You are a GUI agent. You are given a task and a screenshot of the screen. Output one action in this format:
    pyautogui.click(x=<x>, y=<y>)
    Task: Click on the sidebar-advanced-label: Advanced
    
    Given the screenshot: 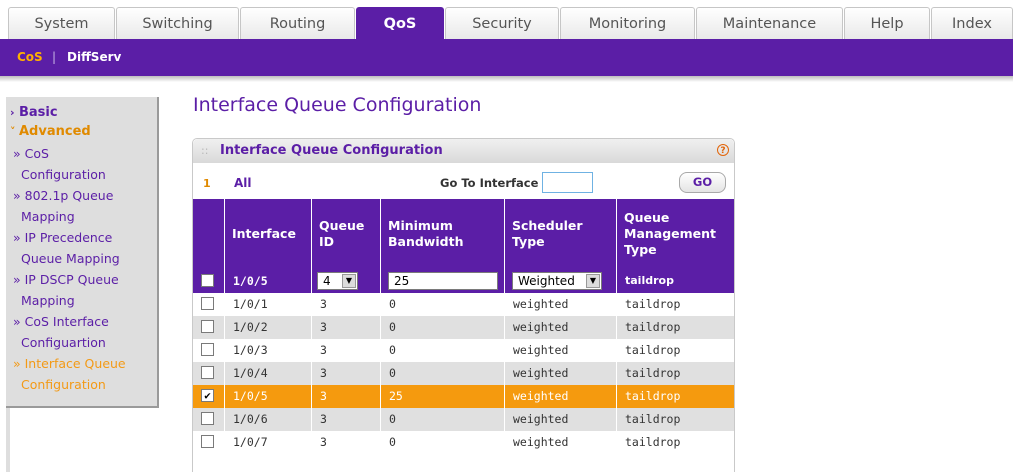 What is the action you would take?
    pyautogui.click(x=55, y=131)
    